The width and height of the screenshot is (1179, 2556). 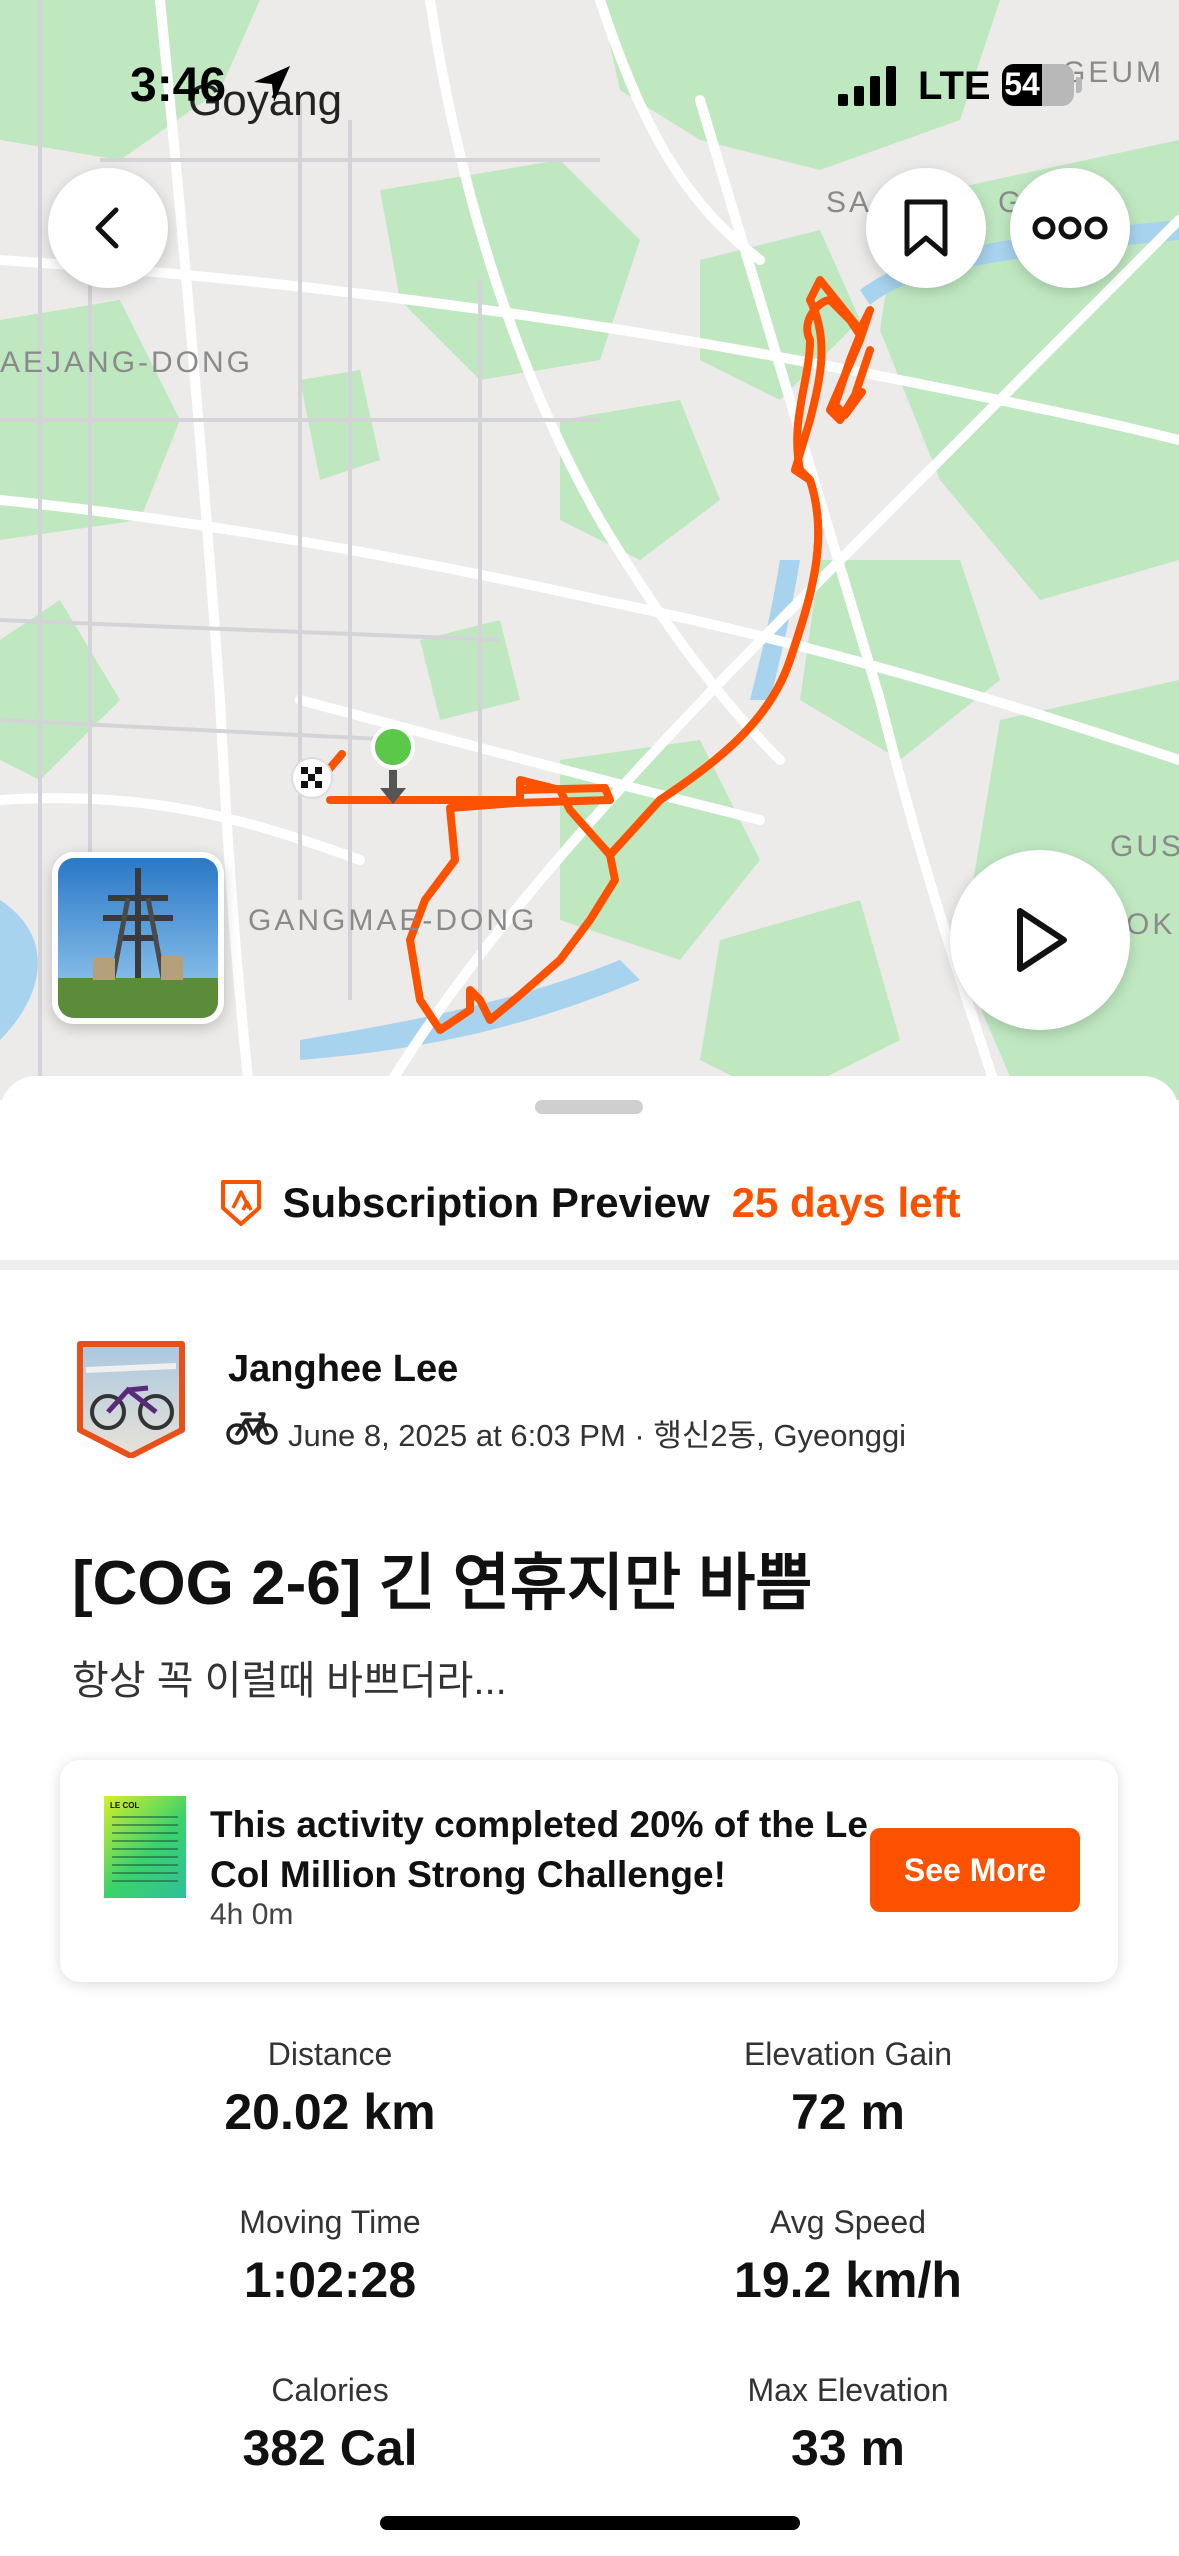 What do you see at coordinates (848, 2222) in the screenshot?
I see `stat-label: Avg Speed` at bounding box center [848, 2222].